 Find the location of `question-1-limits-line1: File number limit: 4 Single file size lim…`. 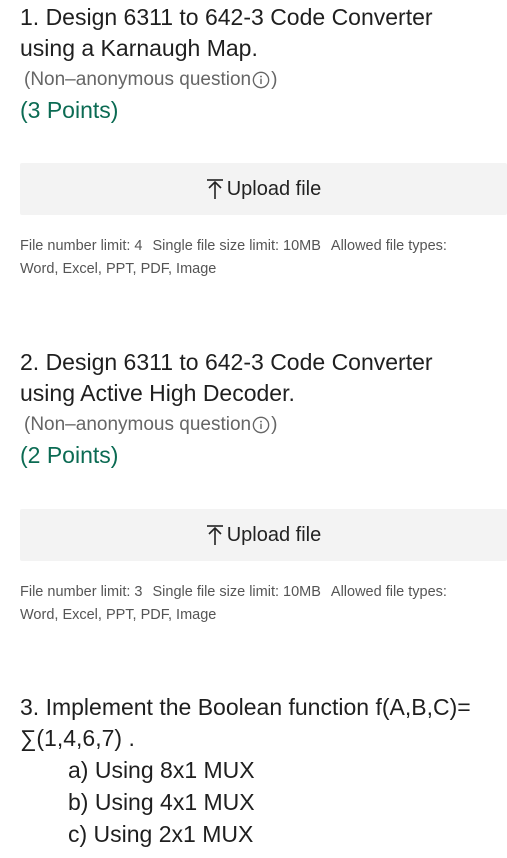

question-1-limits-line1: File number limit: 4 Single file size lim… is located at coordinates (260, 246).